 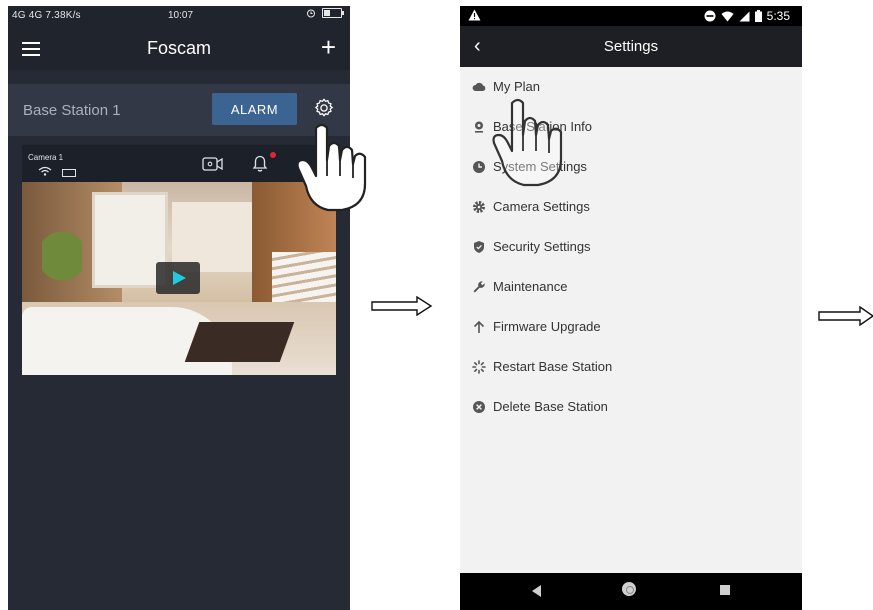 I want to click on settings-item-label: My Plan, so click(x=516, y=86).